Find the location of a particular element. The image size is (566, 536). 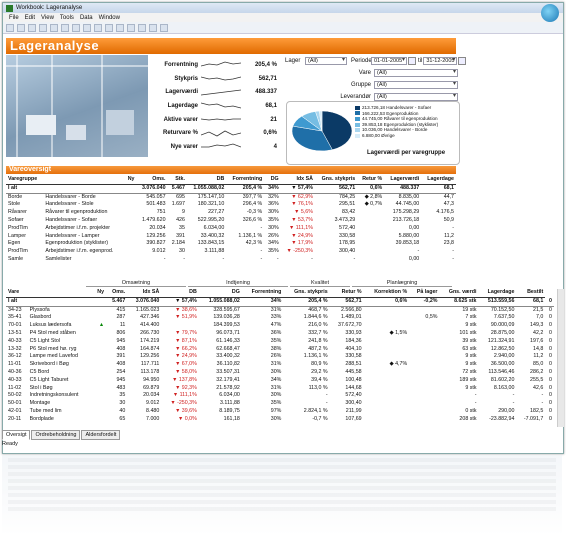

cell: 9 stk is located at coordinates (471, 387).